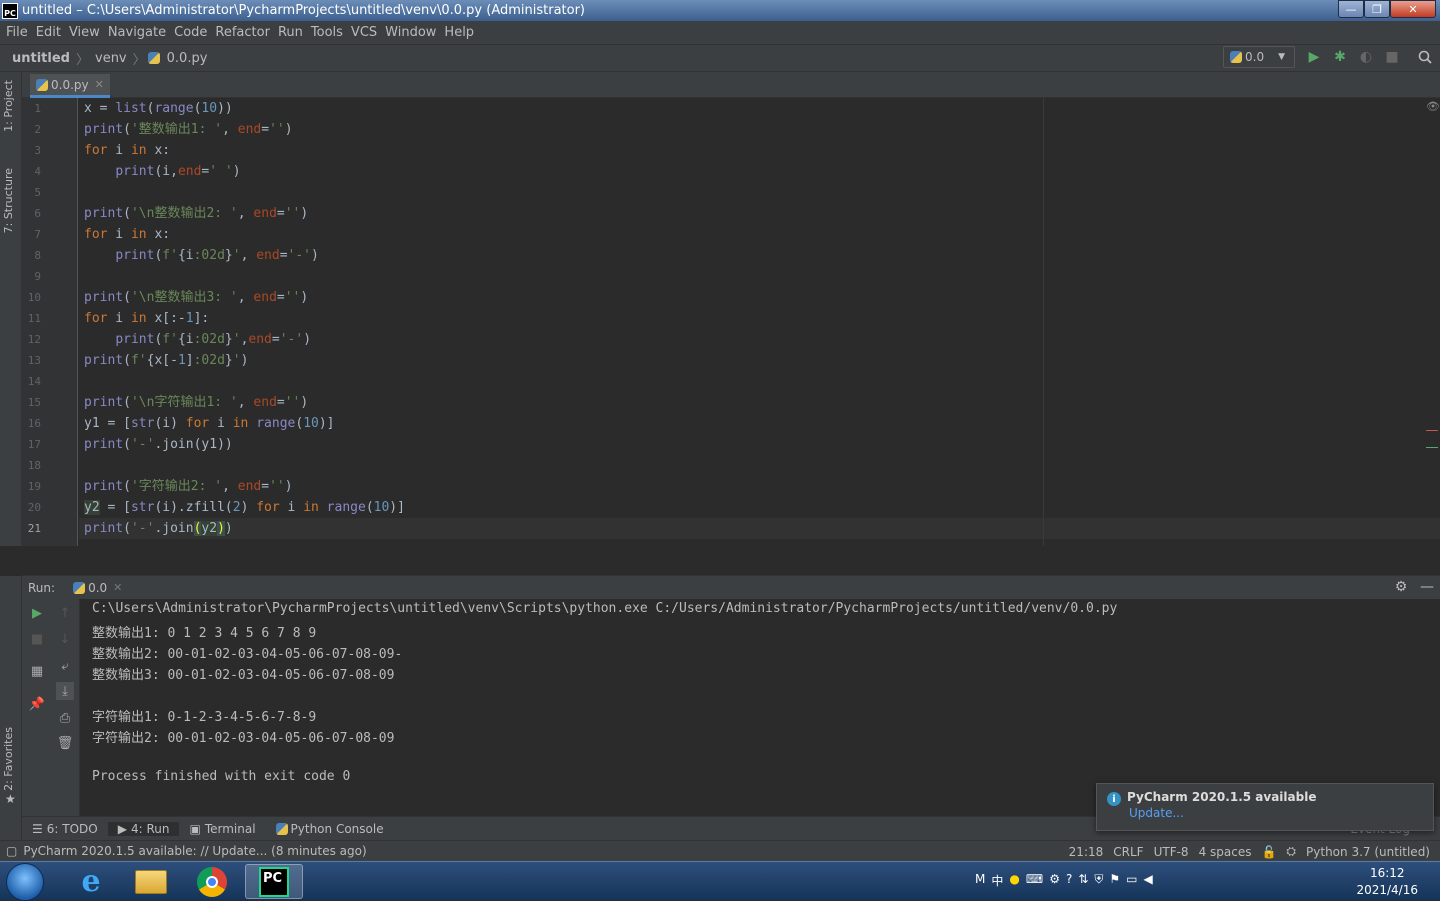 This screenshot has height=901, width=1440. What do you see at coordinates (65, 639) in the screenshot?
I see `arrow-down-icon: ↓` at bounding box center [65, 639].